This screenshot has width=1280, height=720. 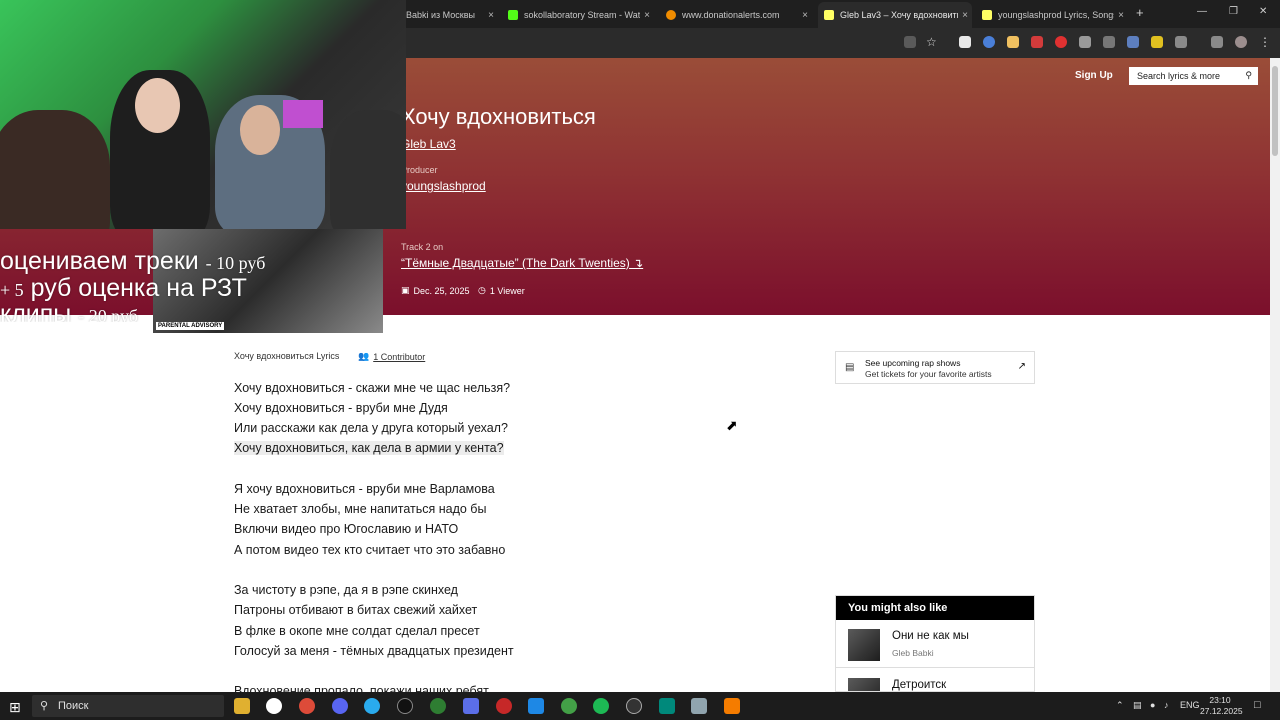 I want to click on kick-icon, so click(x=513, y=15).